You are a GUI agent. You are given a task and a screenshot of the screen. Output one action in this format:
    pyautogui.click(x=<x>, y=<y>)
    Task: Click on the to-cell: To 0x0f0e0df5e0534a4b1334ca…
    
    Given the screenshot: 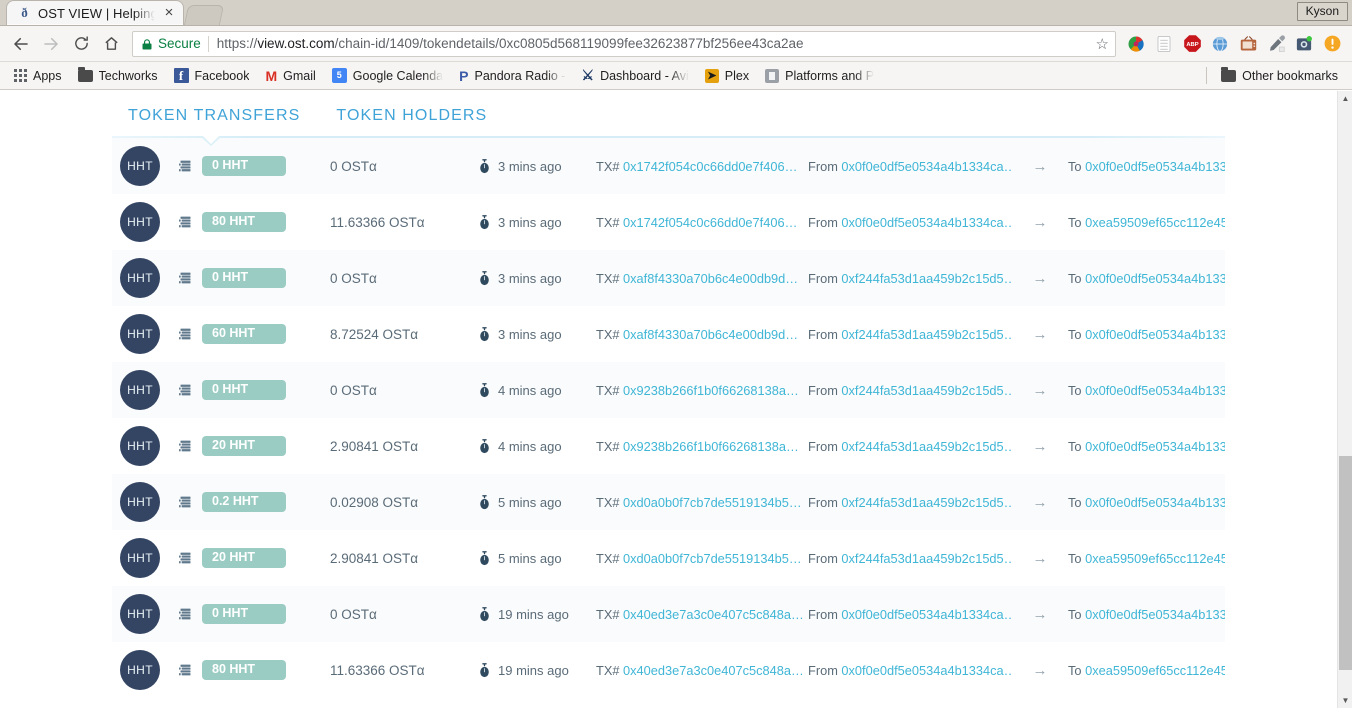 What is the action you would take?
    pyautogui.click(x=1146, y=502)
    